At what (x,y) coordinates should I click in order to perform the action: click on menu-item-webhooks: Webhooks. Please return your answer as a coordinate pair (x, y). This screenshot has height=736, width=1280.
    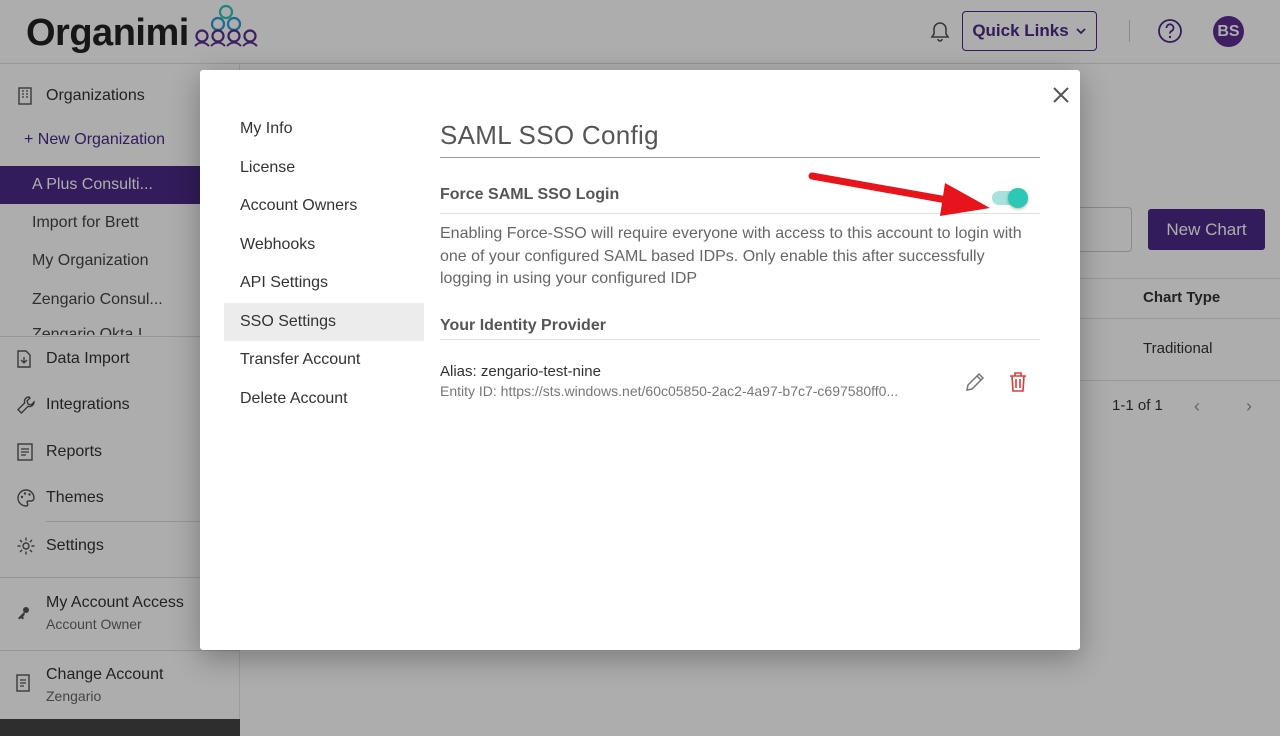
    Looking at the image, I should click on (324, 245).